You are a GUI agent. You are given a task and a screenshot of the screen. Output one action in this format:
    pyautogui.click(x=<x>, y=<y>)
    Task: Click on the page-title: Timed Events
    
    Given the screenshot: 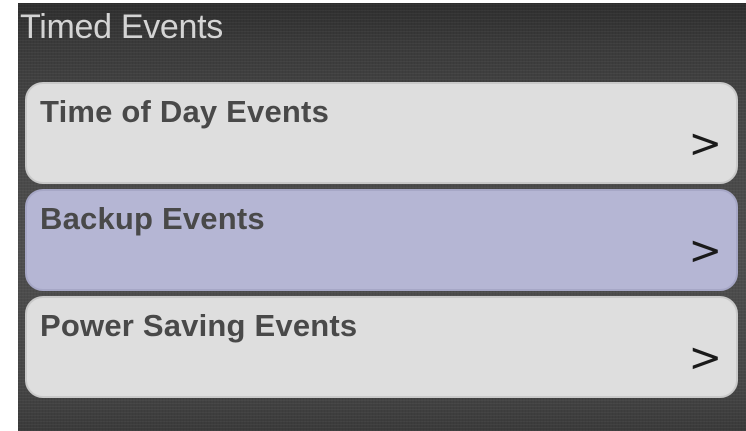 What is the action you would take?
    pyautogui.click(x=121, y=27)
    